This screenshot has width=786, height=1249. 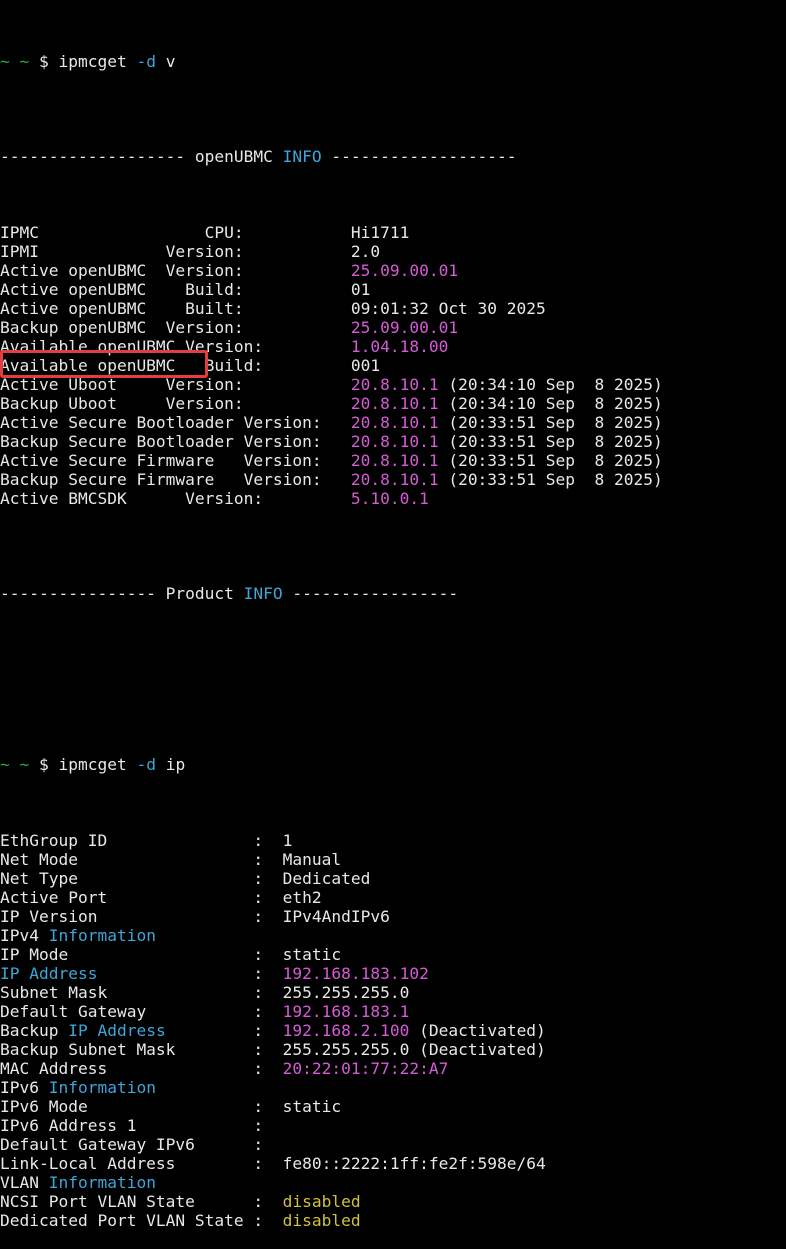 I want to click on ip-row-ipversion: IP Version : IPv4AndIPv6, so click(x=195, y=916).